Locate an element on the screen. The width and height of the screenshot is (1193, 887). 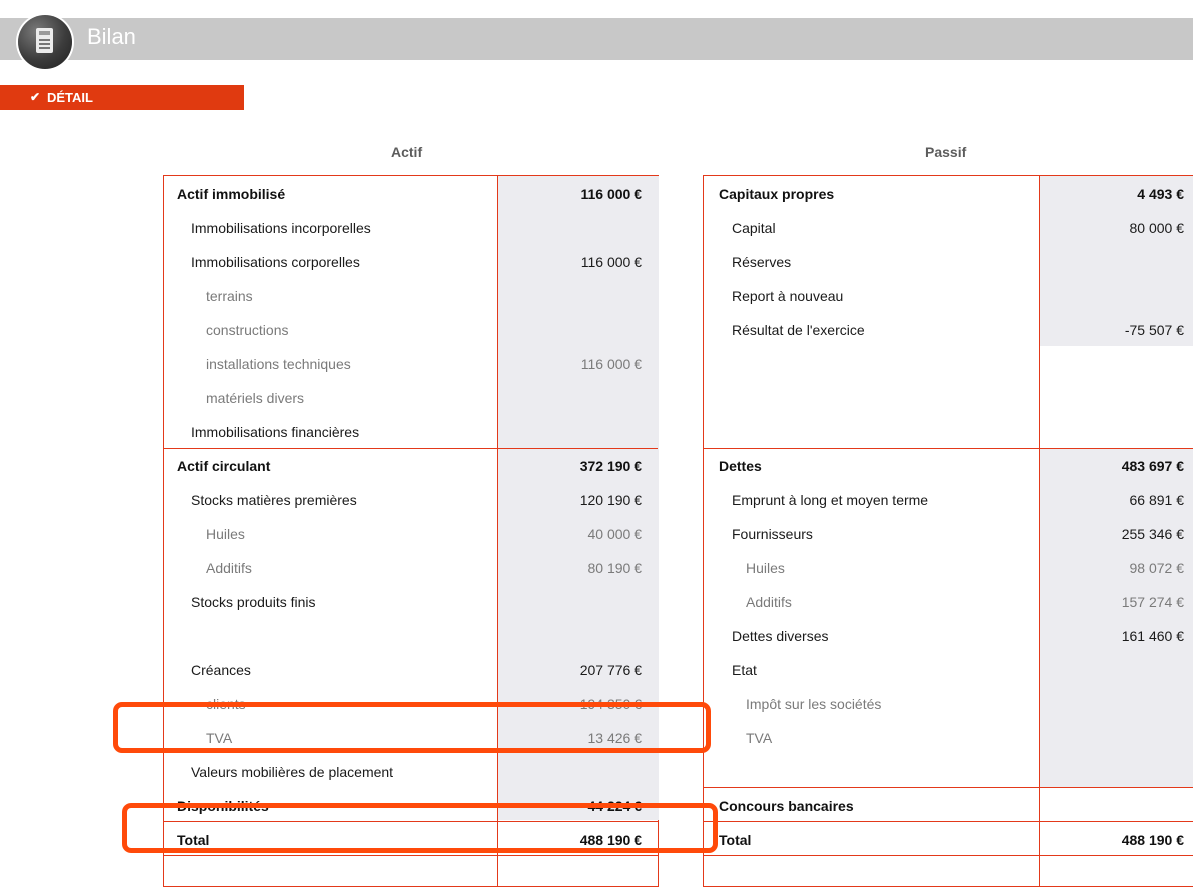
passif-row-label: Capital is located at coordinates (754, 228).